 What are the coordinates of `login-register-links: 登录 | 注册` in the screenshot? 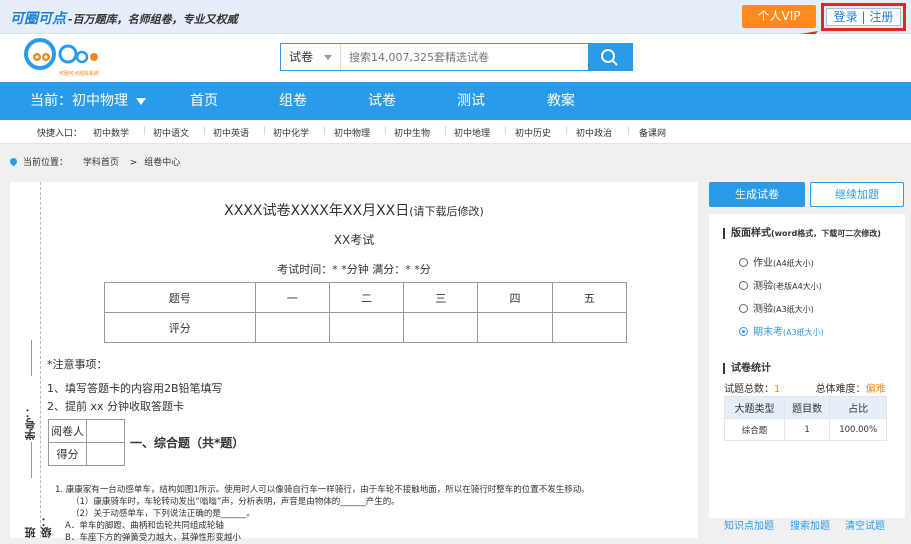 It's located at (863, 17).